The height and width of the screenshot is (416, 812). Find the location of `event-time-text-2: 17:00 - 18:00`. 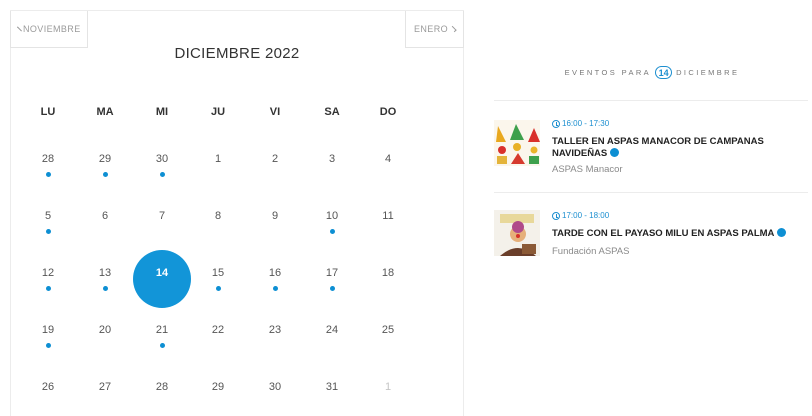

event-time-text-2: 17:00 - 18:00 is located at coordinates (586, 215).